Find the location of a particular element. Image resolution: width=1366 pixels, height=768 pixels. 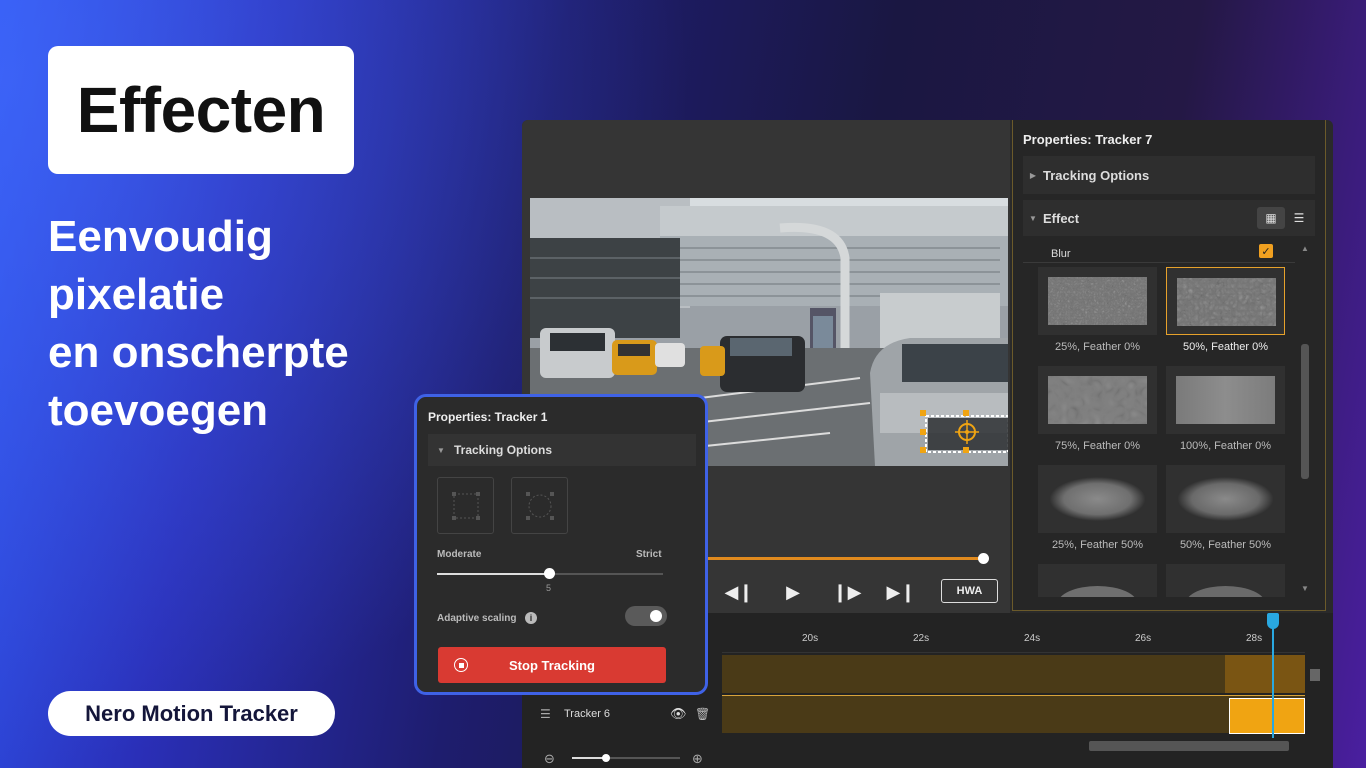

preset-caption: 75%, Feather 0% is located at coordinates (1097, 446).